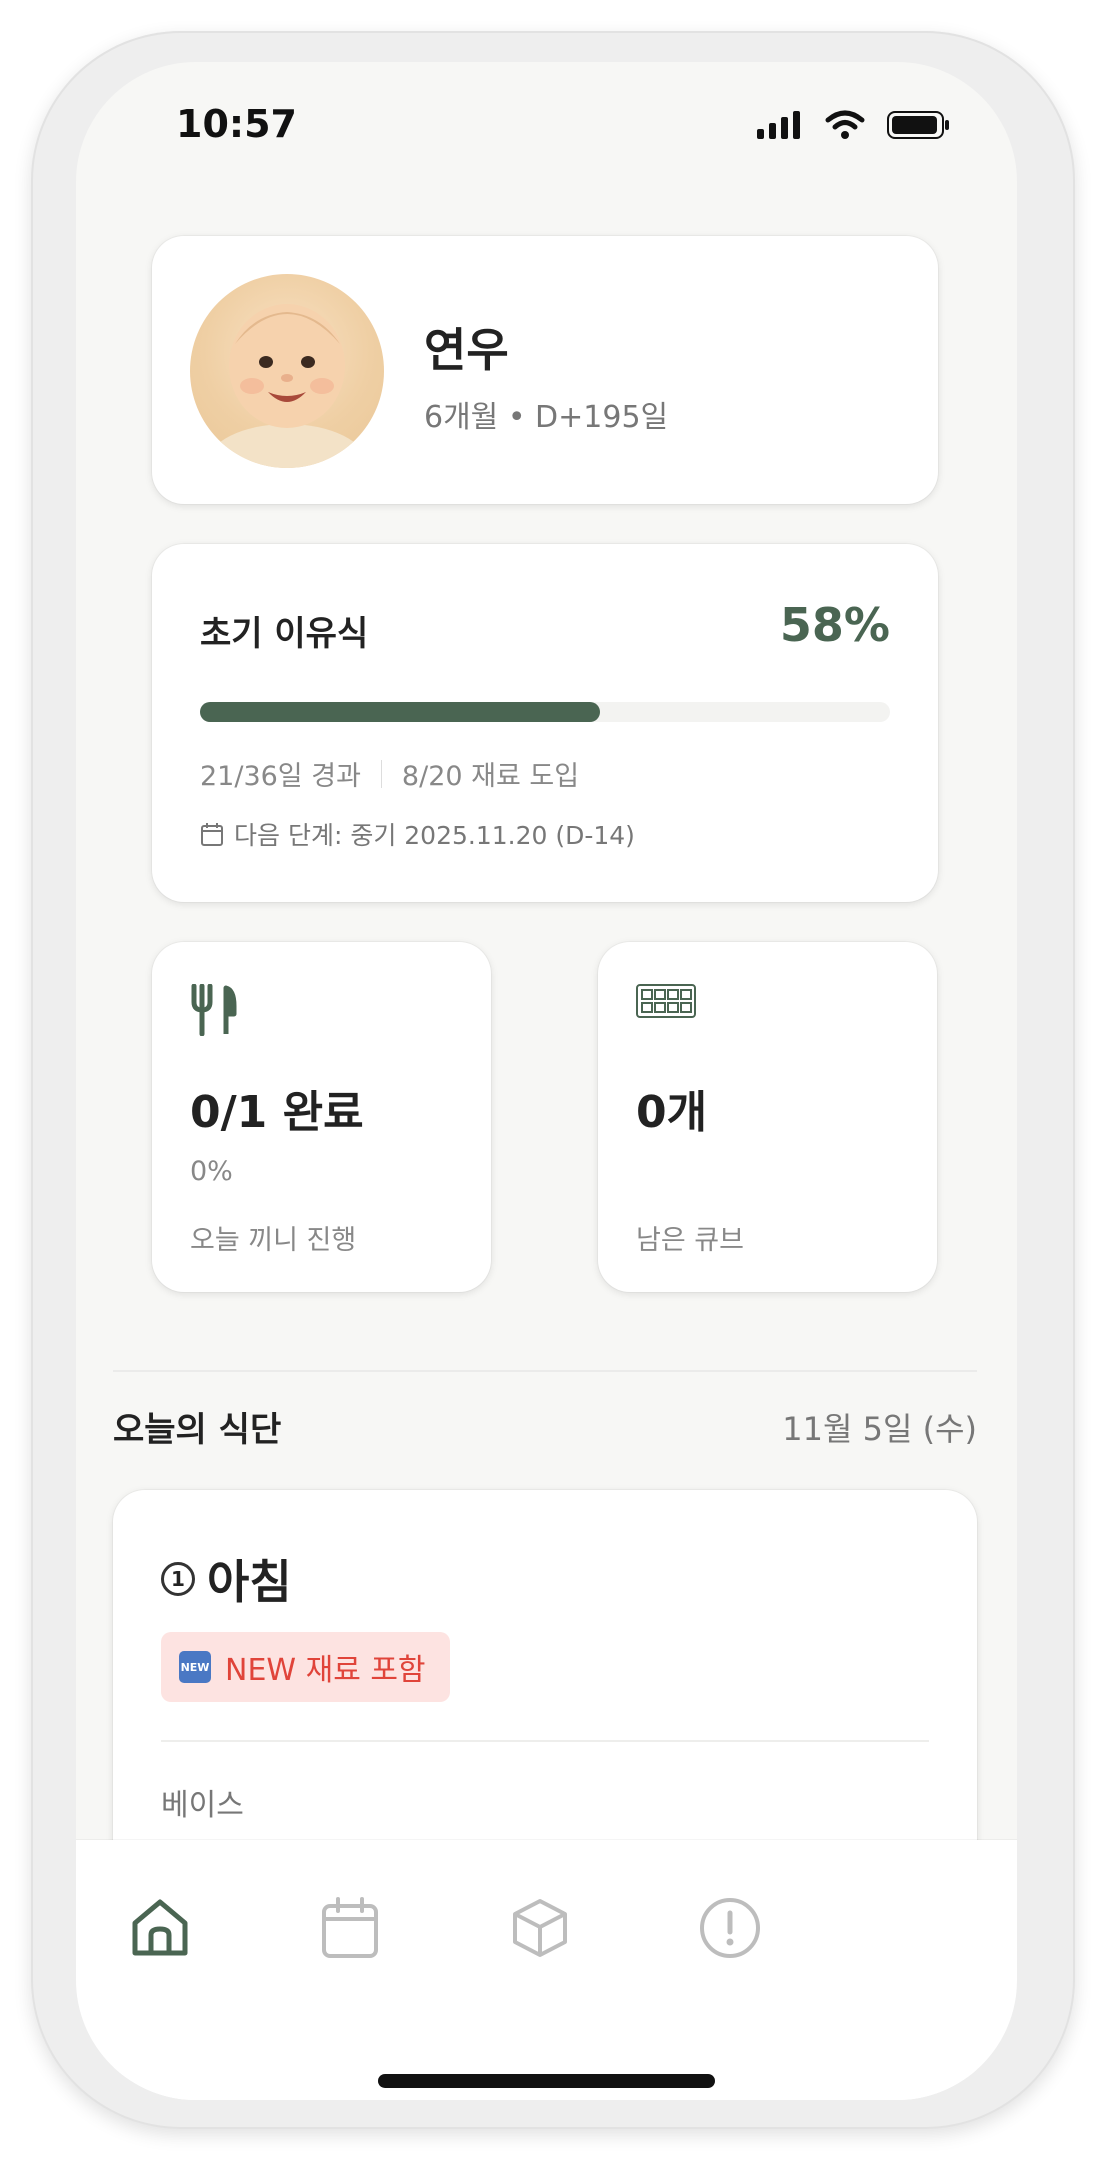 The image size is (1106, 2161). What do you see at coordinates (466, 350) in the screenshot?
I see `baby-name: 연우` at bounding box center [466, 350].